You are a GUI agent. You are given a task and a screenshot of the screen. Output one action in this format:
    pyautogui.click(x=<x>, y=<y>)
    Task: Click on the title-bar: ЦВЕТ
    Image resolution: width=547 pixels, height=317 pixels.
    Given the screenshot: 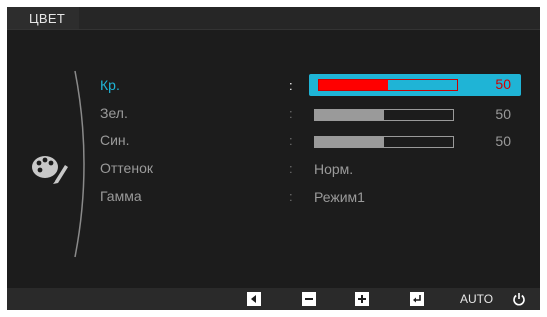 What is the action you would take?
    pyautogui.click(x=273, y=18)
    